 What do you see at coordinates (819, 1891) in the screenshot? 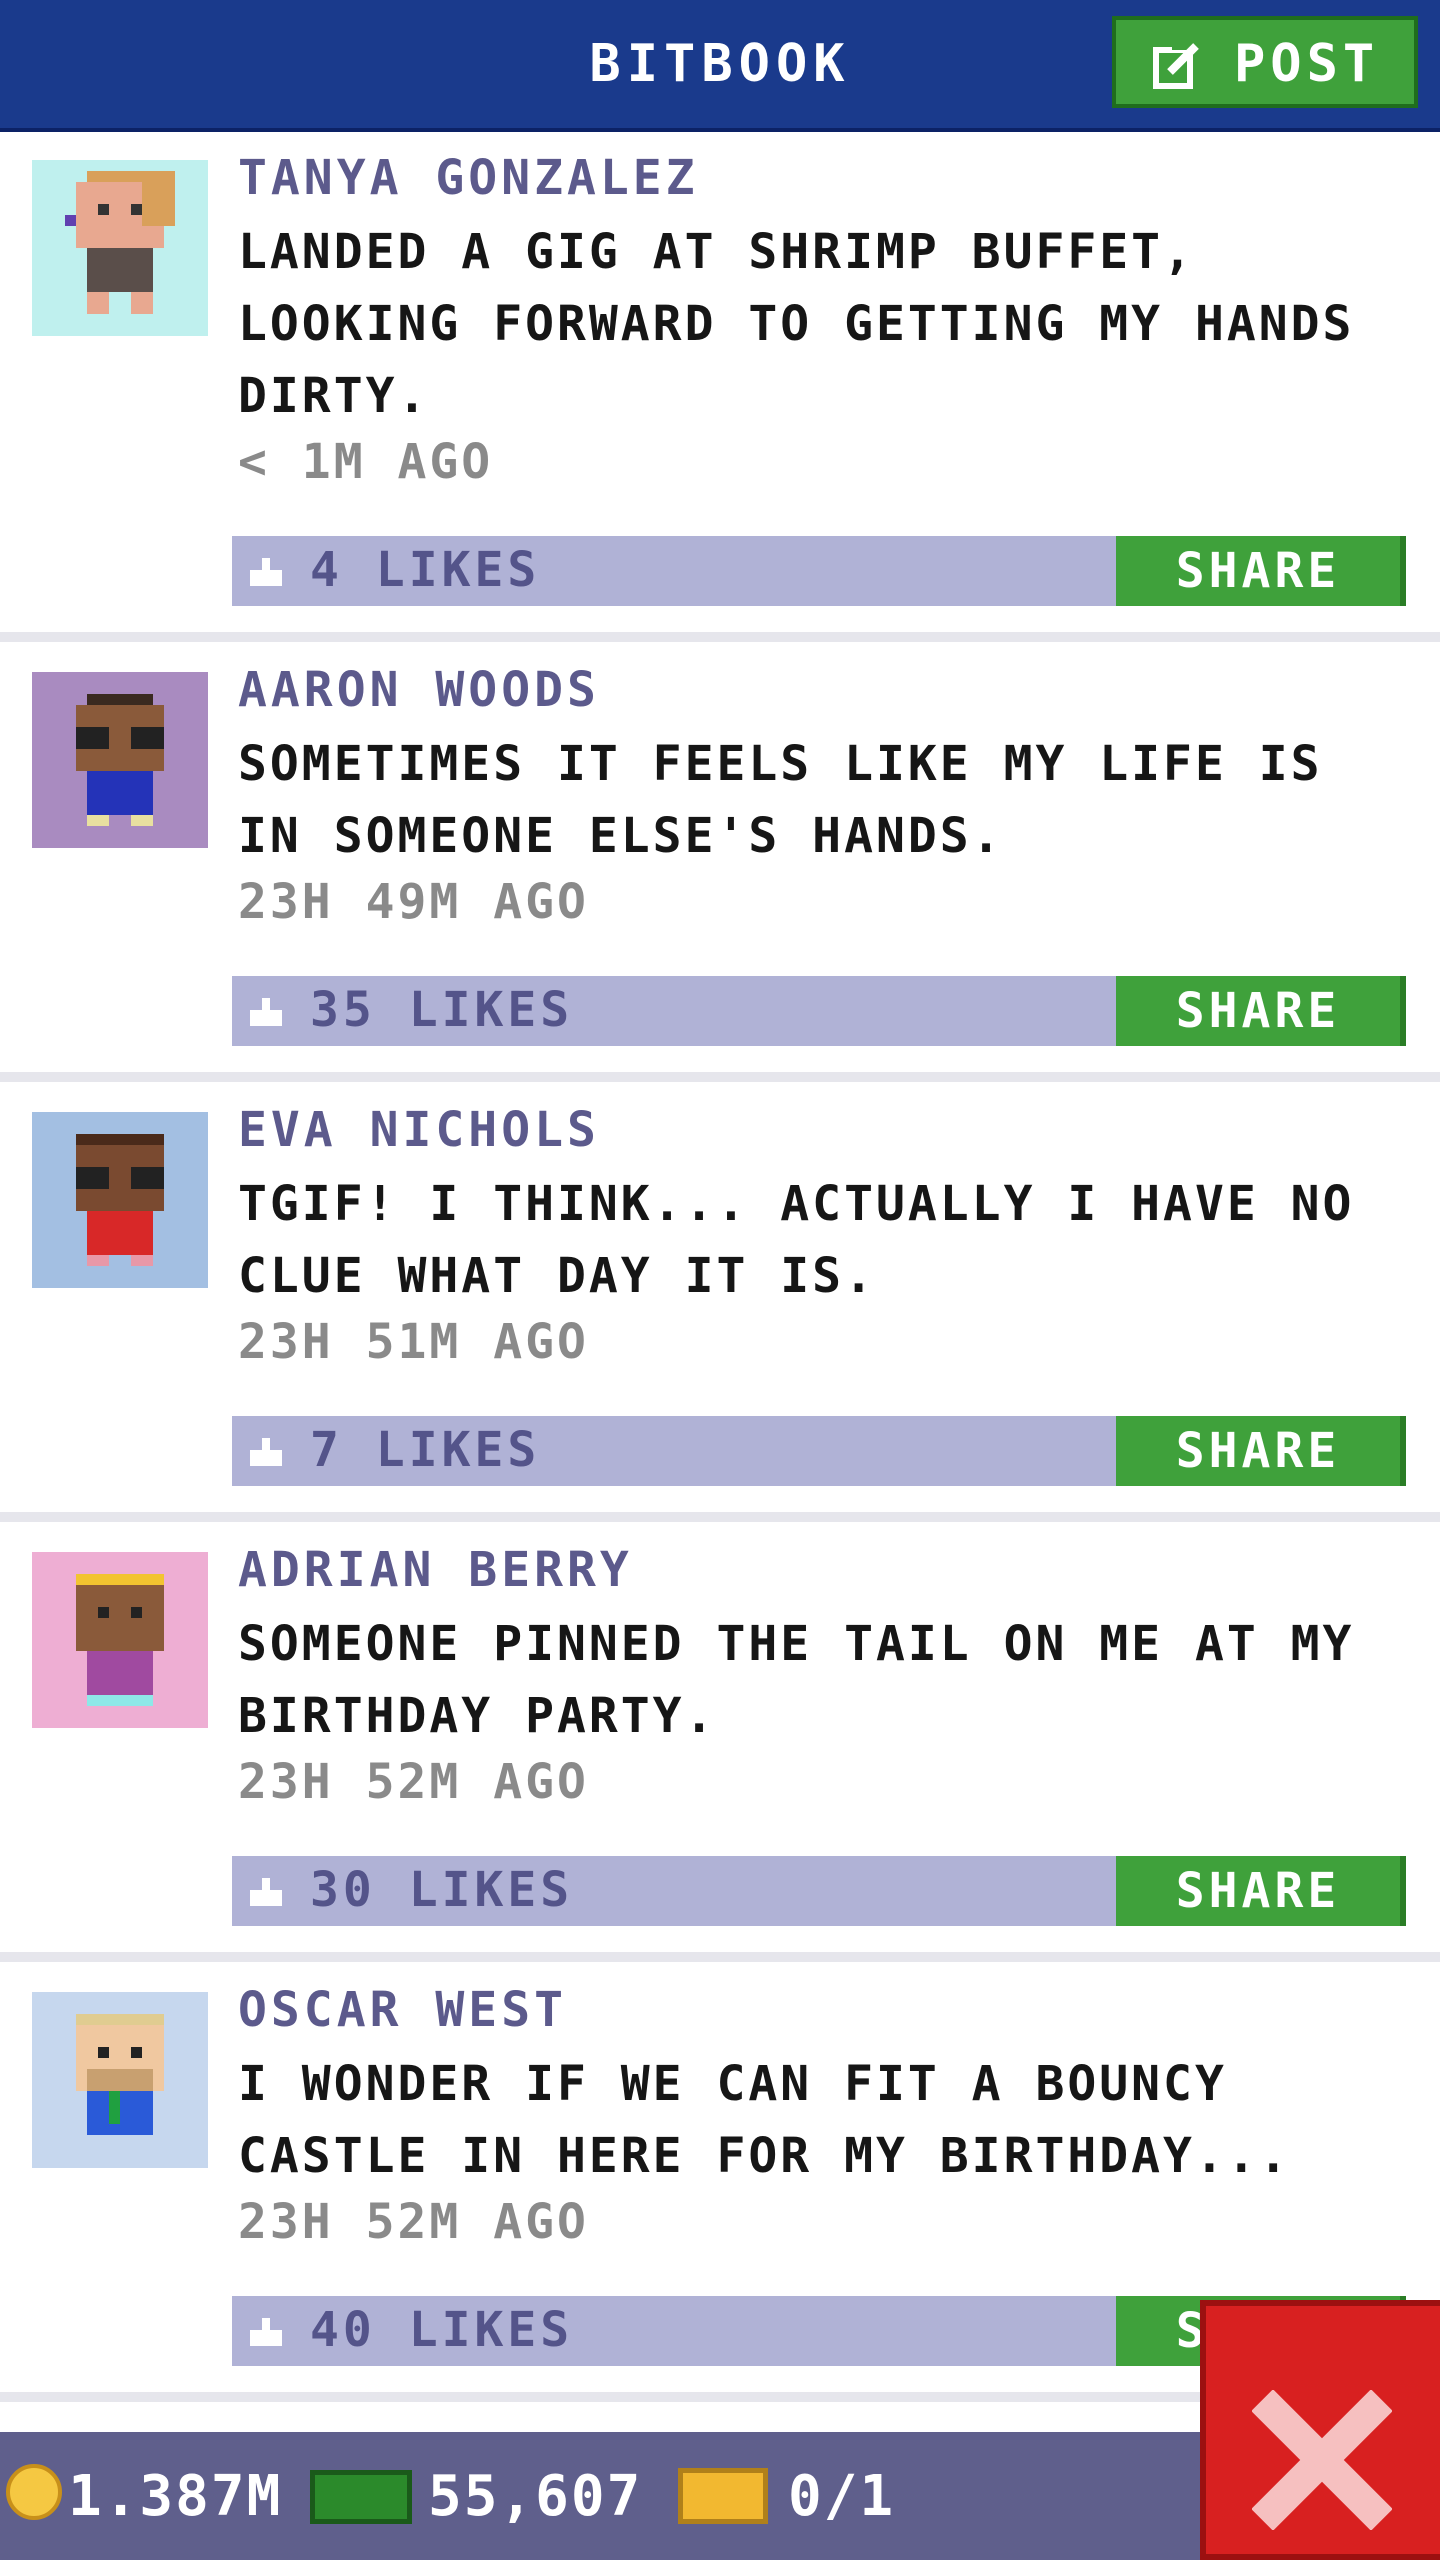
I see `like-bar: 30 LIKES SHARE` at bounding box center [819, 1891].